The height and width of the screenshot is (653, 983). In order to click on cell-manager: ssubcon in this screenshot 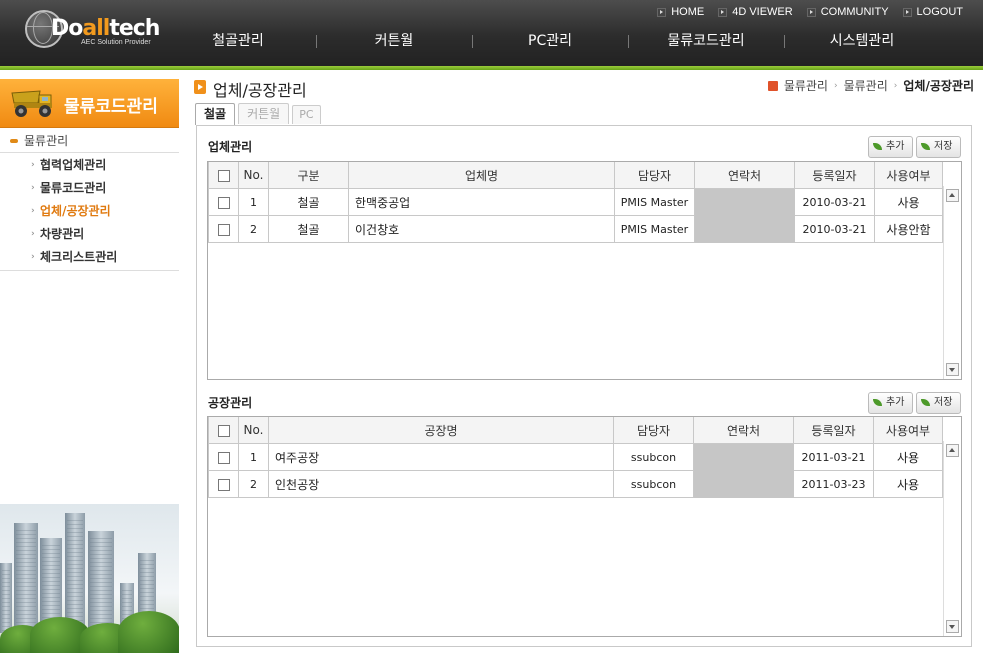, I will do `click(653, 484)`.